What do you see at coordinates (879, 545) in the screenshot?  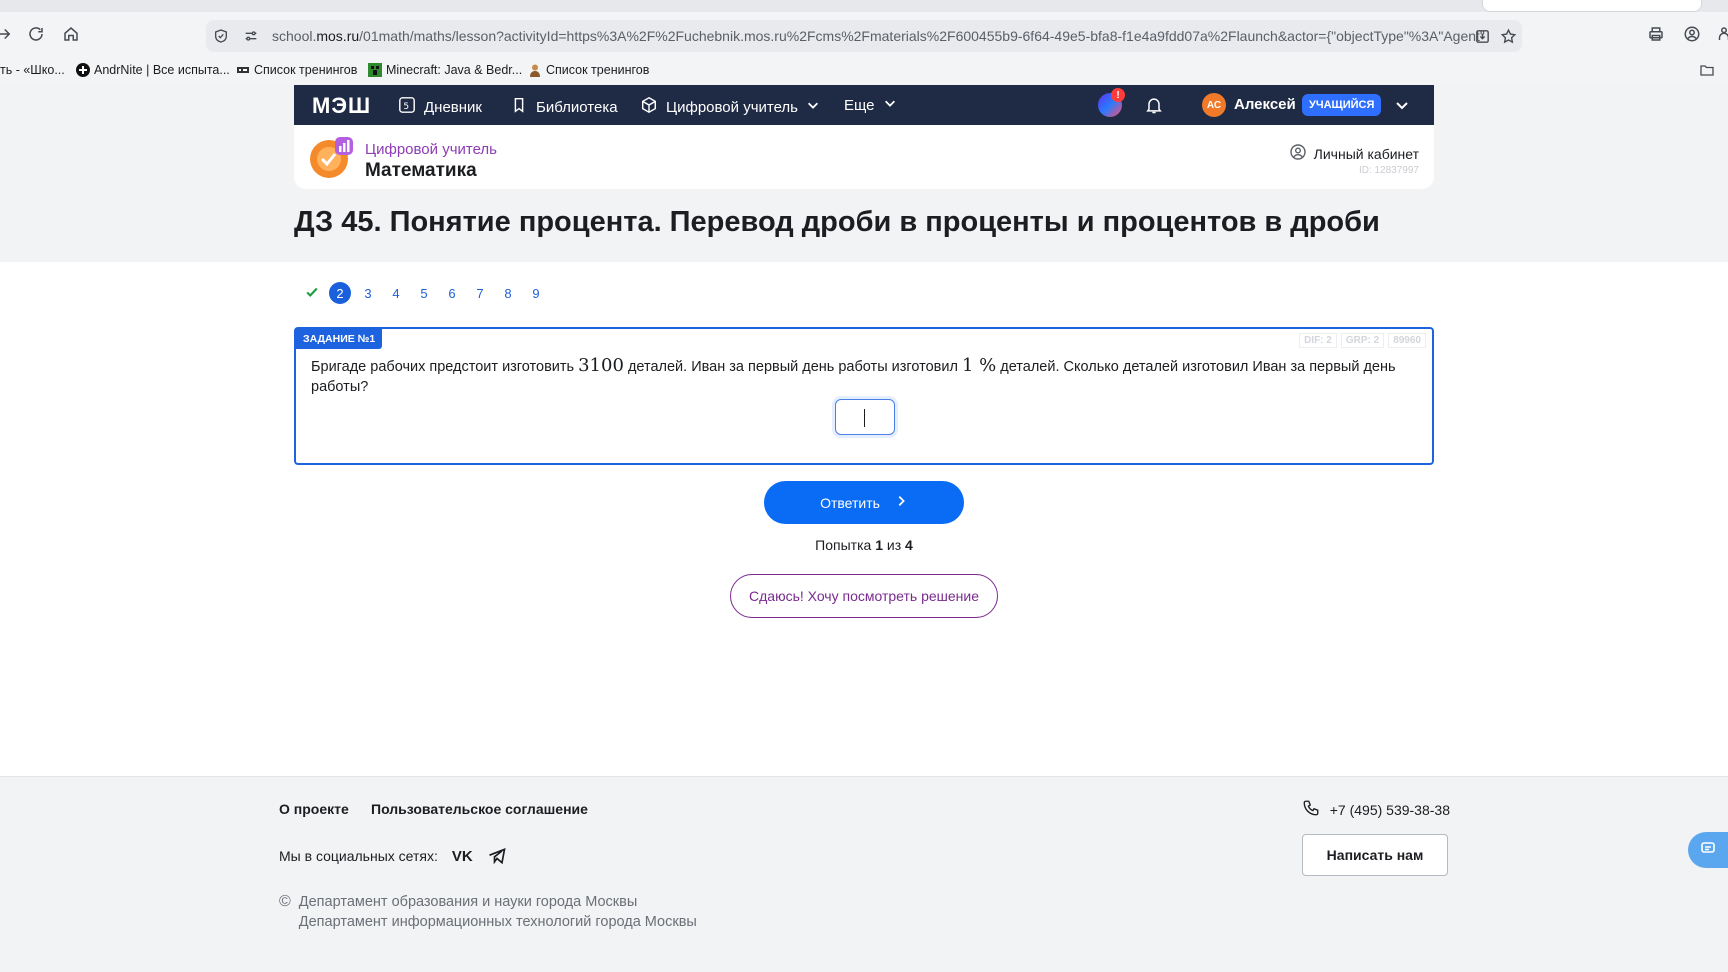 I see `attempt-current: 1` at bounding box center [879, 545].